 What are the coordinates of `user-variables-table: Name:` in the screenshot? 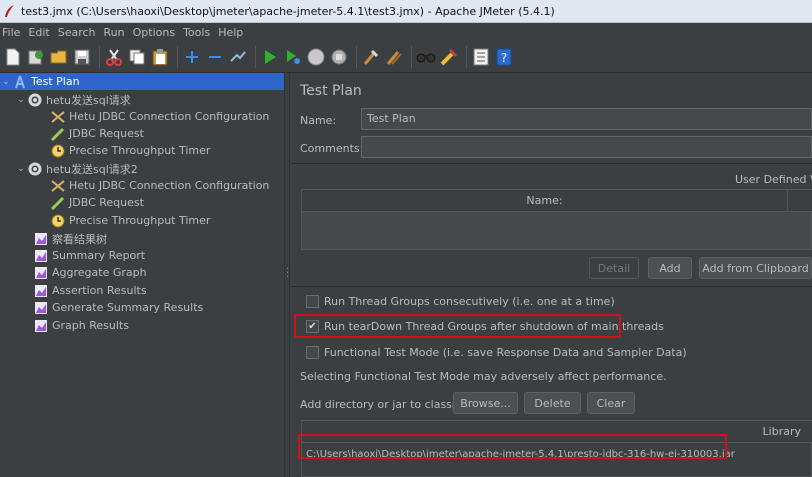 It's located at (556, 219).